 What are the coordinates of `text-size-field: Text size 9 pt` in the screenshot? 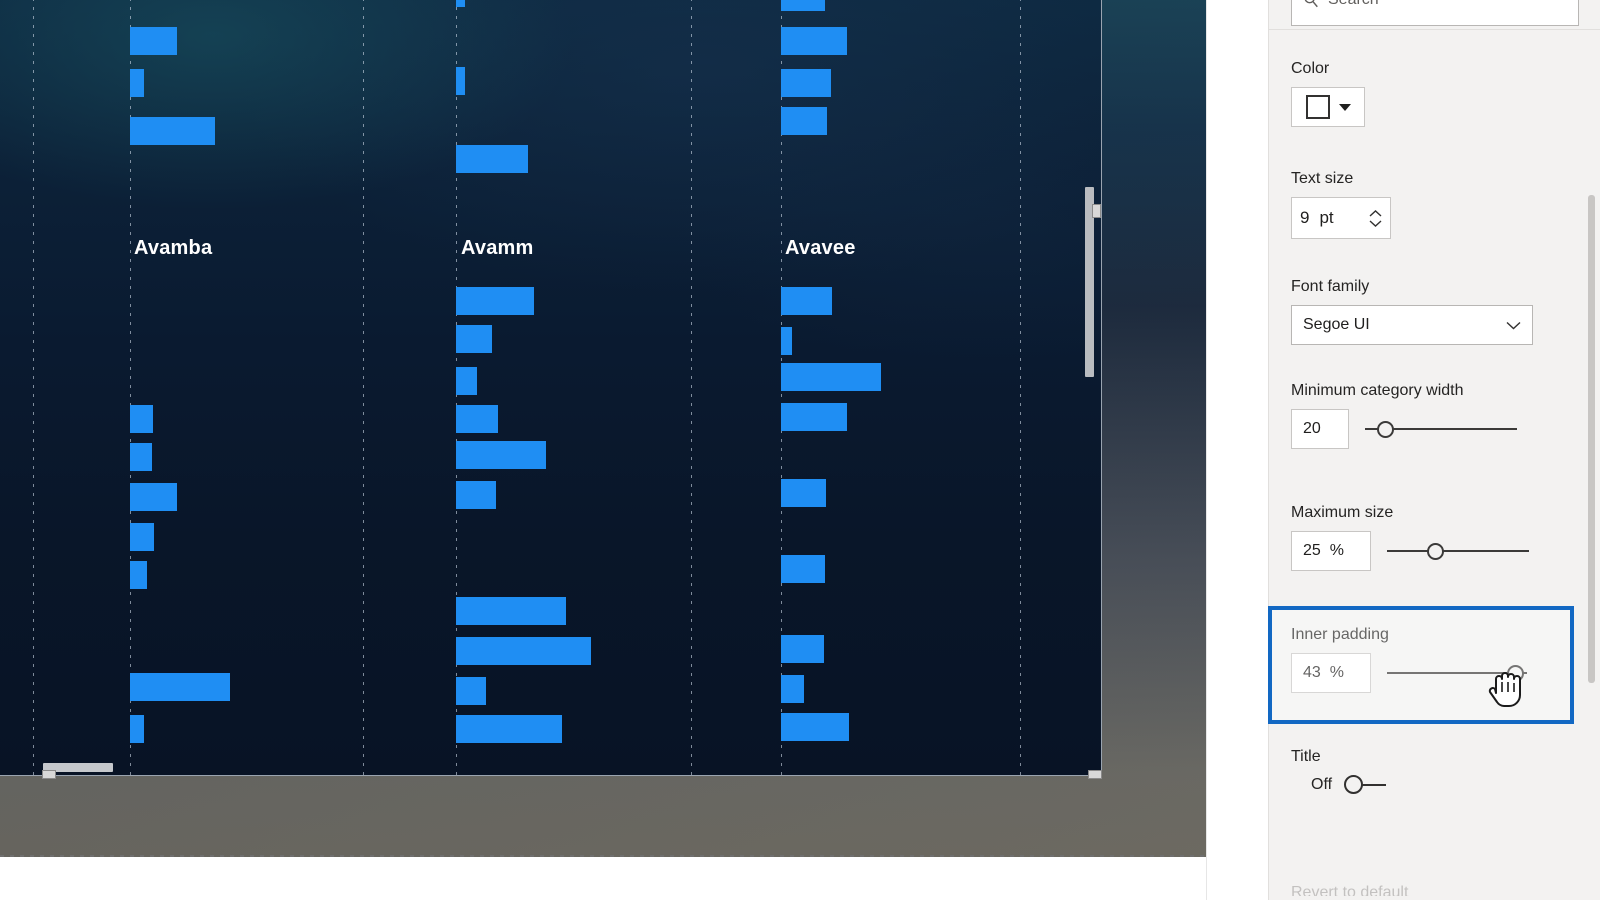 It's located at (1436, 204).